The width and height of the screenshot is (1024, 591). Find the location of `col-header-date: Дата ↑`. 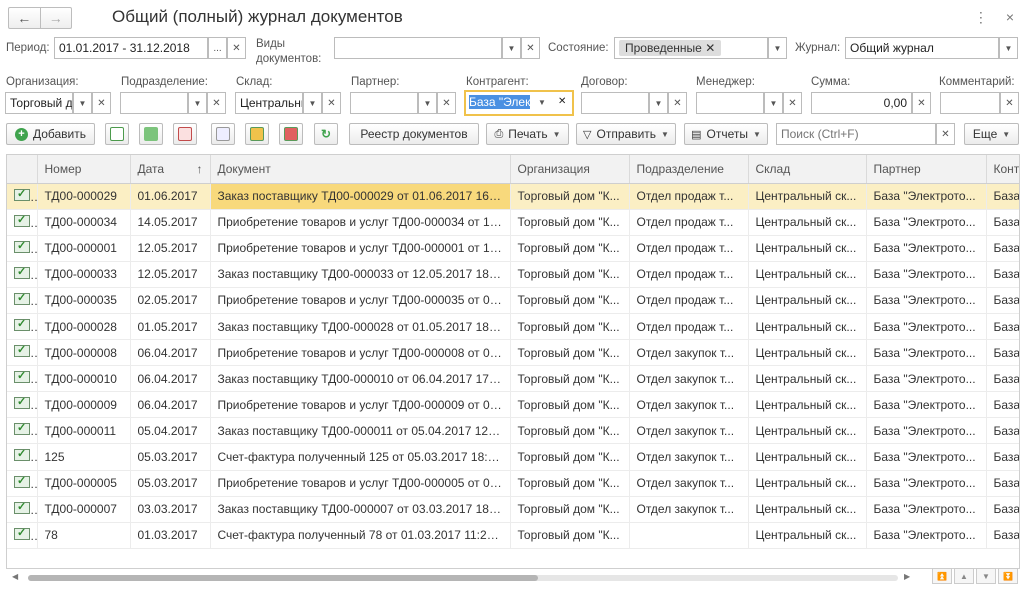

col-header-date: Дата ↑ is located at coordinates (170, 169).